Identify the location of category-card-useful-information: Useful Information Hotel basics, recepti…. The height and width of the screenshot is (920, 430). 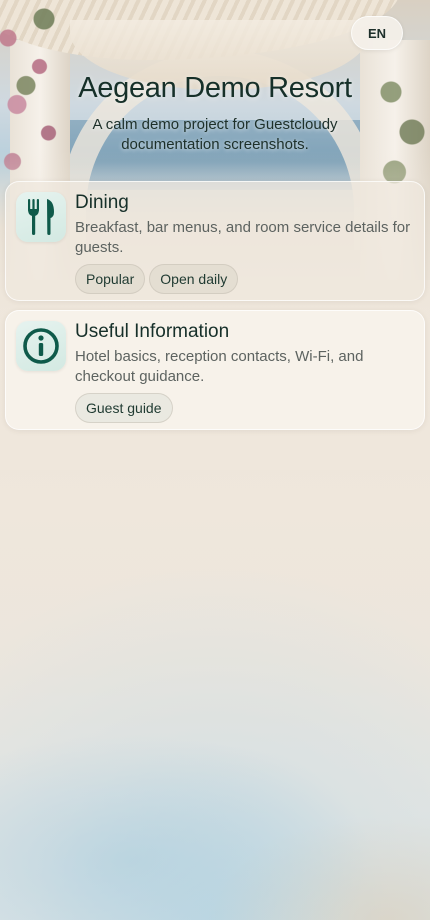
(215, 370).